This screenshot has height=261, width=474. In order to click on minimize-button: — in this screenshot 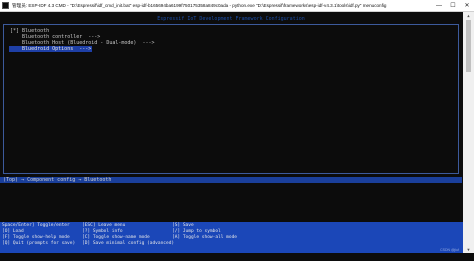, I will do `click(439, 5)`.